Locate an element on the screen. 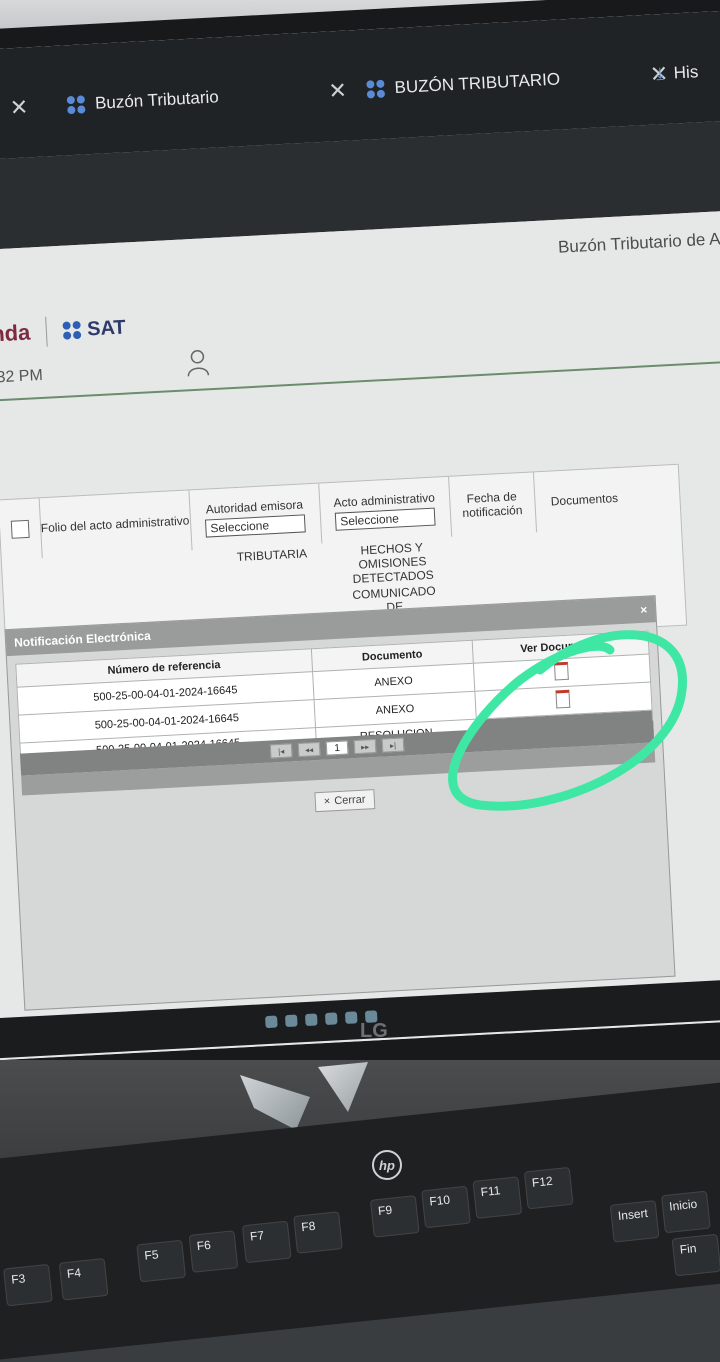 Image resolution: width=720 pixels, height=1362 pixels. key-f4: F4 is located at coordinates (84, 1279).